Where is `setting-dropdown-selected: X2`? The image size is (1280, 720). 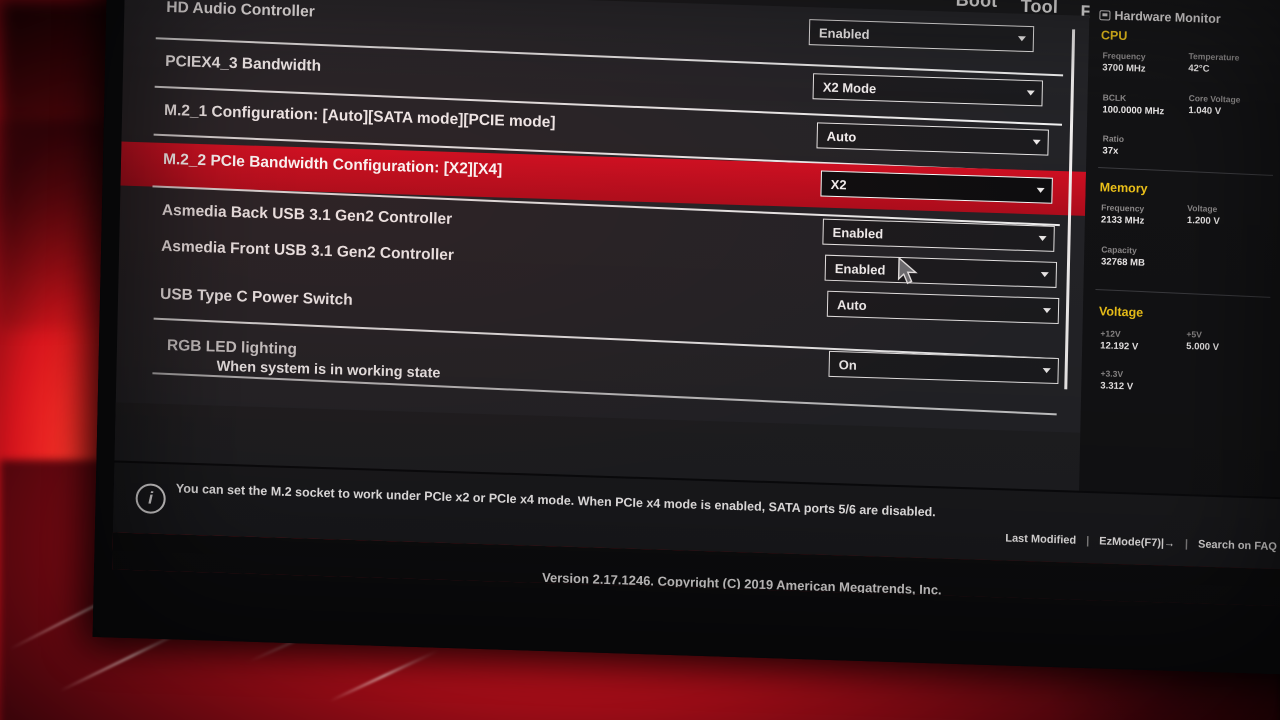 setting-dropdown-selected: X2 is located at coordinates (936, 187).